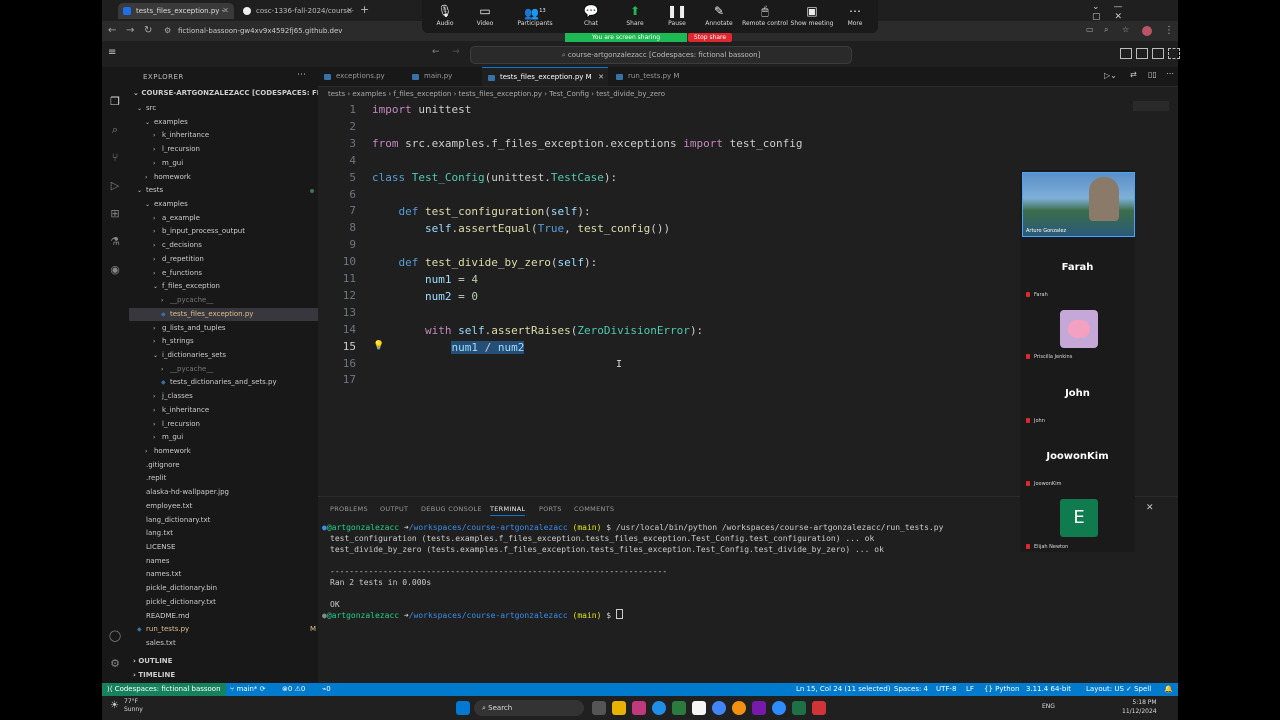 This screenshot has width=1280, height=720. Describe the element at coordinates (1174, 53) in the screenshot. I see `customize-layout-icon` at that location.